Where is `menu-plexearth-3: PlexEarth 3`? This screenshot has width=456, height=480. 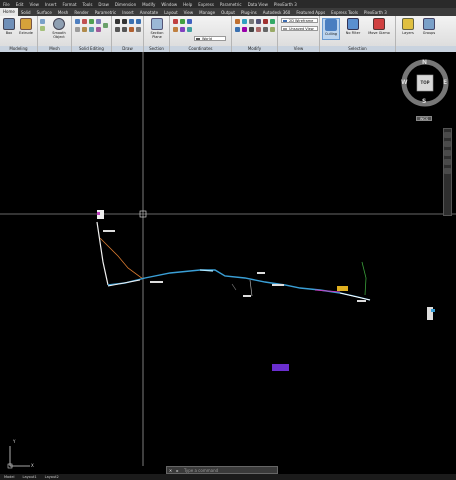 menu-plexearth-3: PlexEarth 3 is located at coordinates (285, 4).